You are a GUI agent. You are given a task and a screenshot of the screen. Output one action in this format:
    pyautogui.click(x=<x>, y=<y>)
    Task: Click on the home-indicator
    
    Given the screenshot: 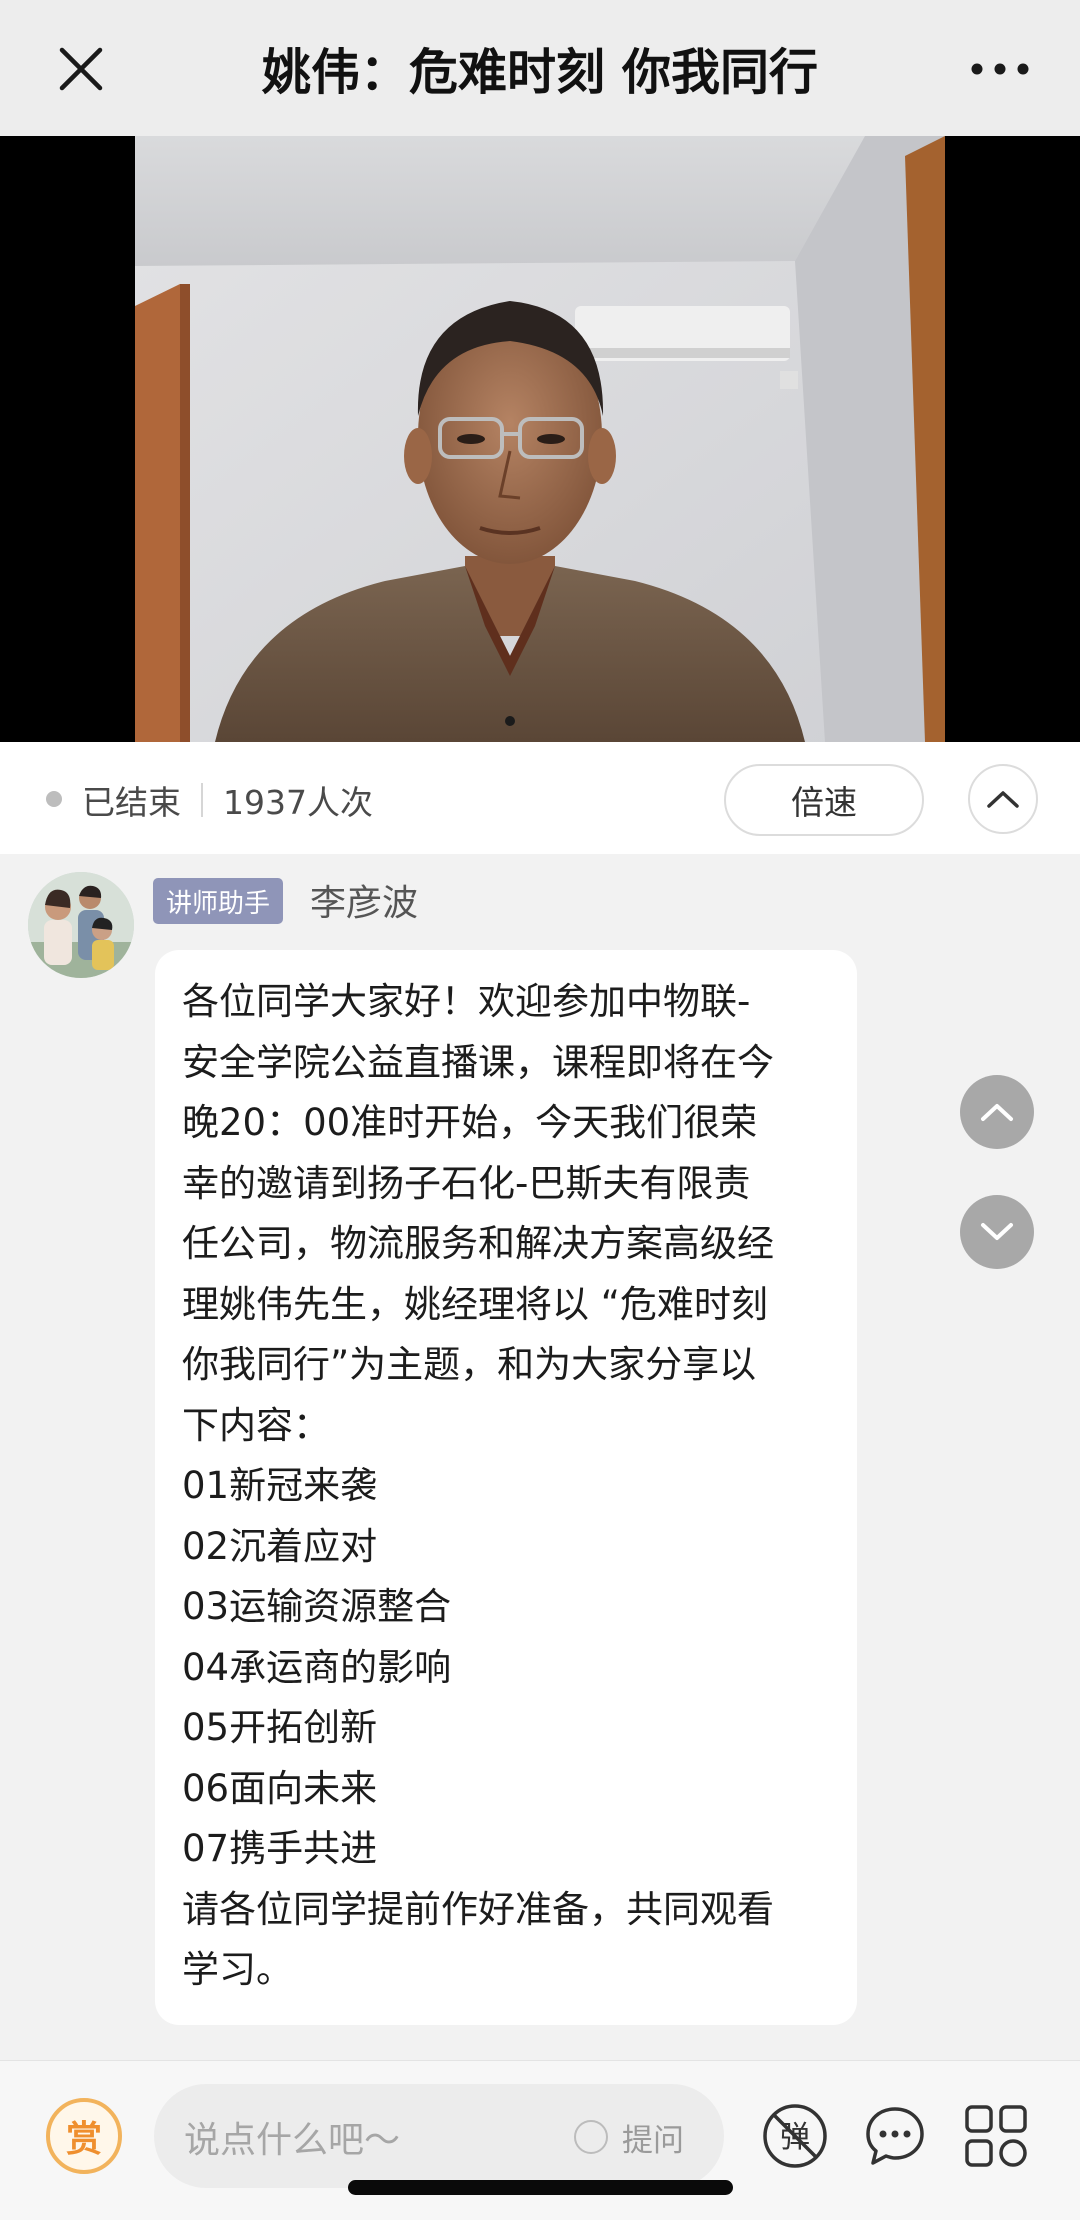 What is the action you would take?
    pyautogui.click(x=540, y=2187)
    